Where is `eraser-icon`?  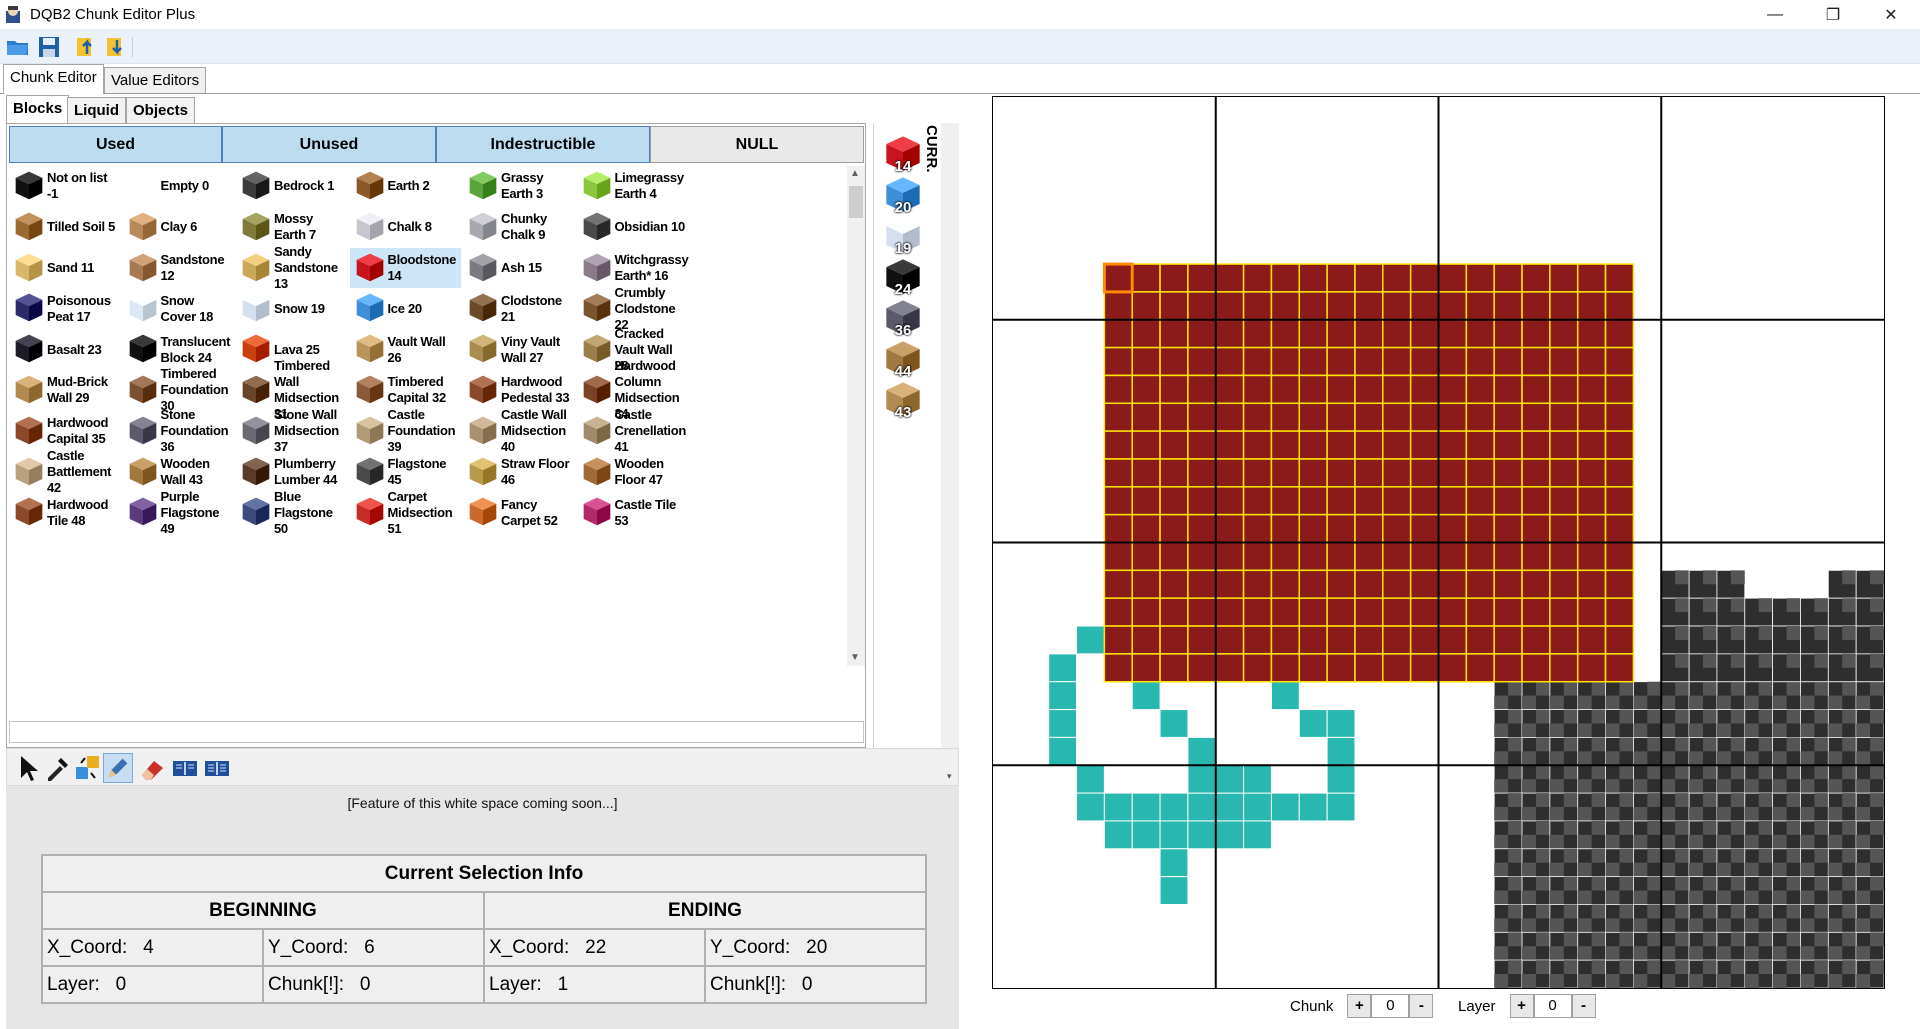 eraser-icon is located at coordinates (153, 768).